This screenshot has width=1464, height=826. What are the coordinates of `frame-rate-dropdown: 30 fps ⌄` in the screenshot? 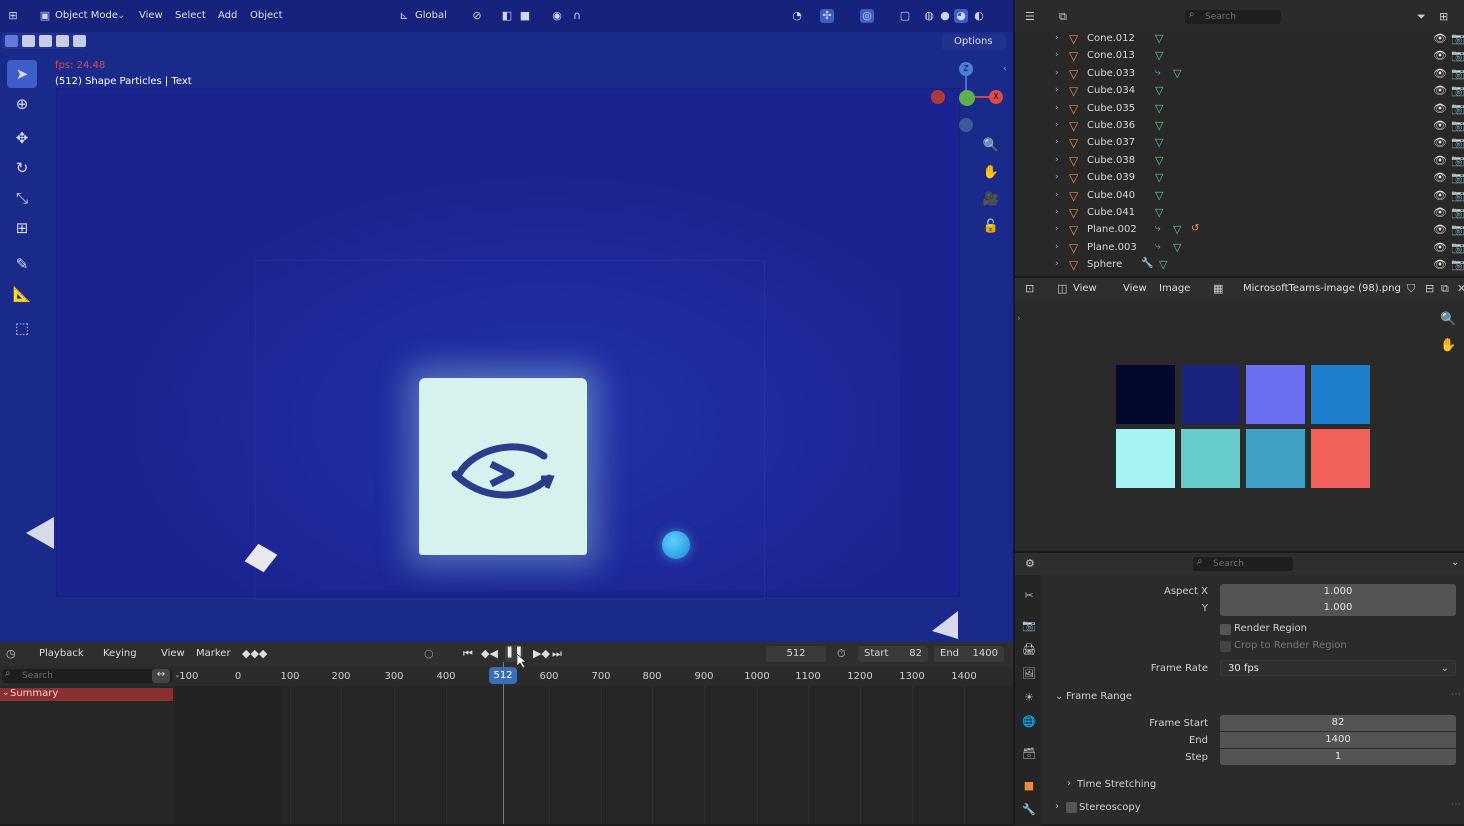 It's located at (1338, 668).